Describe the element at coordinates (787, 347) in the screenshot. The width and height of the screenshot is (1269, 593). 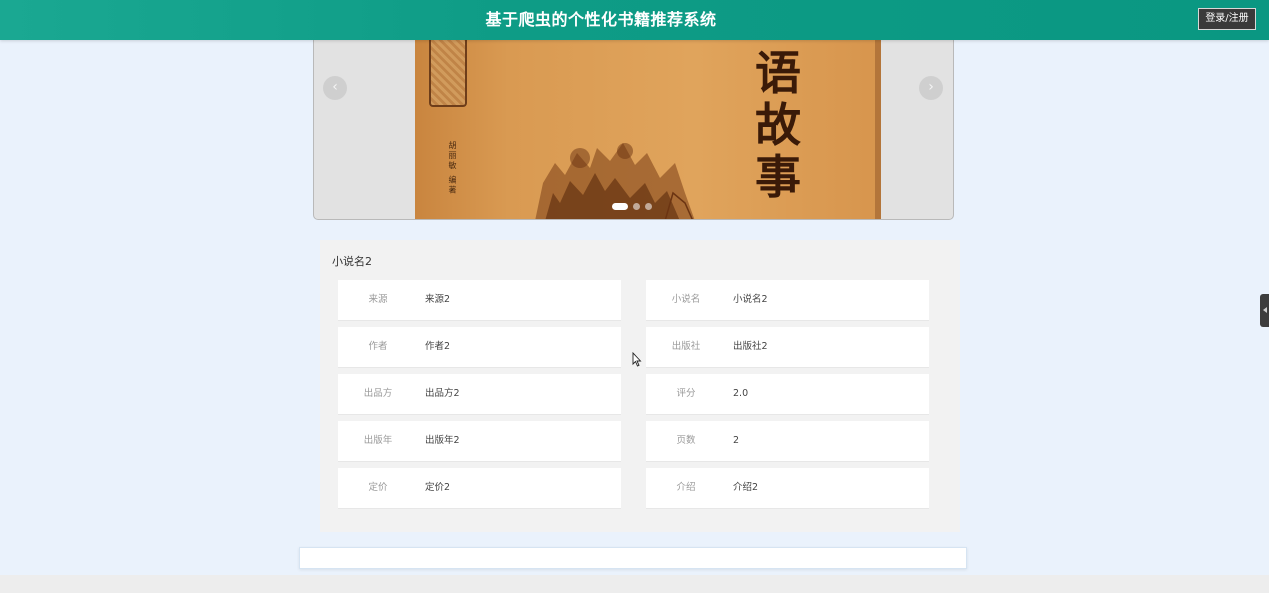
I see `field-publisher: 出版社 出版社2` at that location.